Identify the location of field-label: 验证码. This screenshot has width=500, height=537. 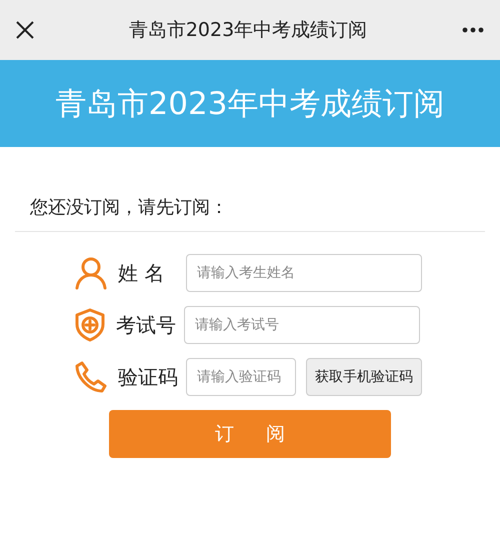
(147, 377).